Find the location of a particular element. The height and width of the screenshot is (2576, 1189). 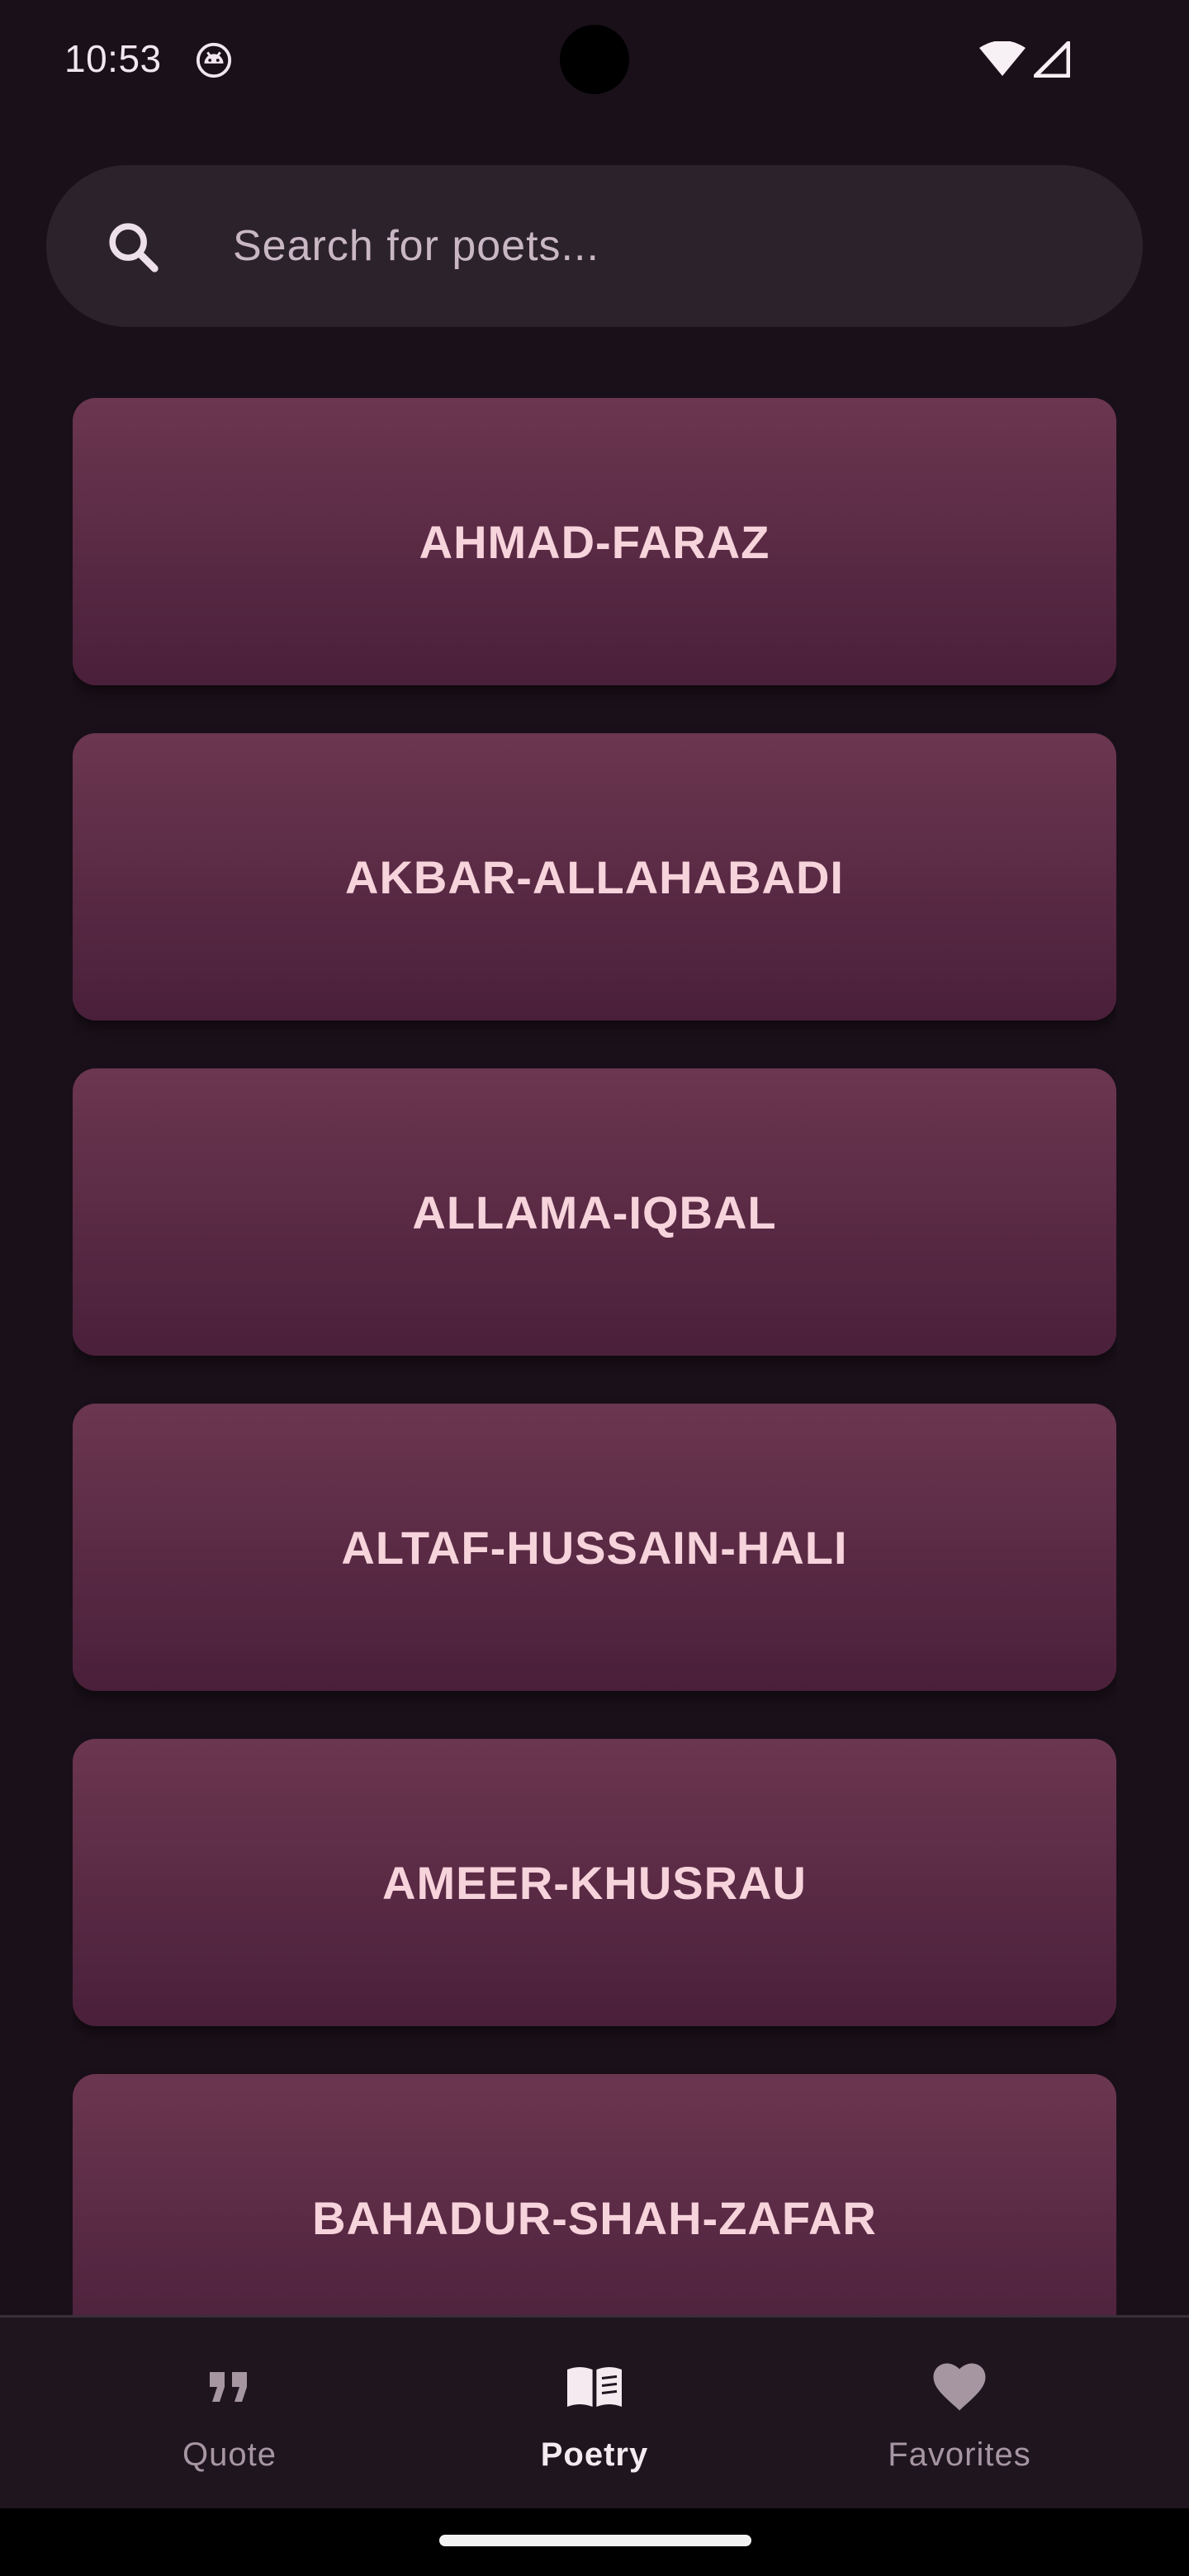

nav-label-favorites: Favorites is located at coordinates (959, 2454).